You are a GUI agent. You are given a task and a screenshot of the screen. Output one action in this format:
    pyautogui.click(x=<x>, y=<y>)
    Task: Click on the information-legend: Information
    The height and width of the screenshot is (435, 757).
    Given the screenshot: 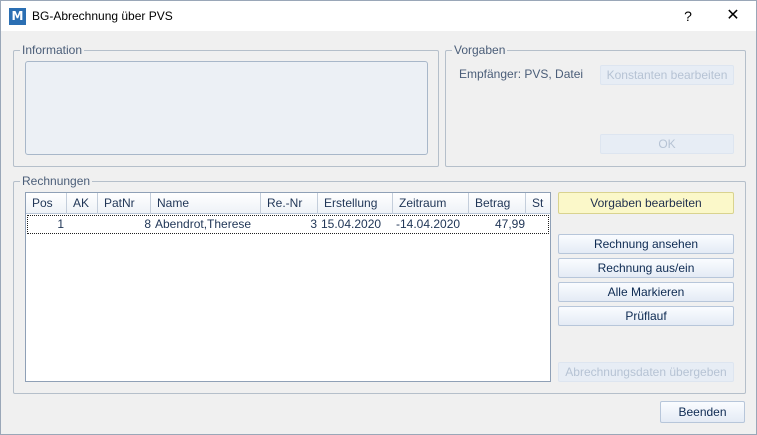 What is the action you would take?
    pyautogui.click(x=52, y=50)
    